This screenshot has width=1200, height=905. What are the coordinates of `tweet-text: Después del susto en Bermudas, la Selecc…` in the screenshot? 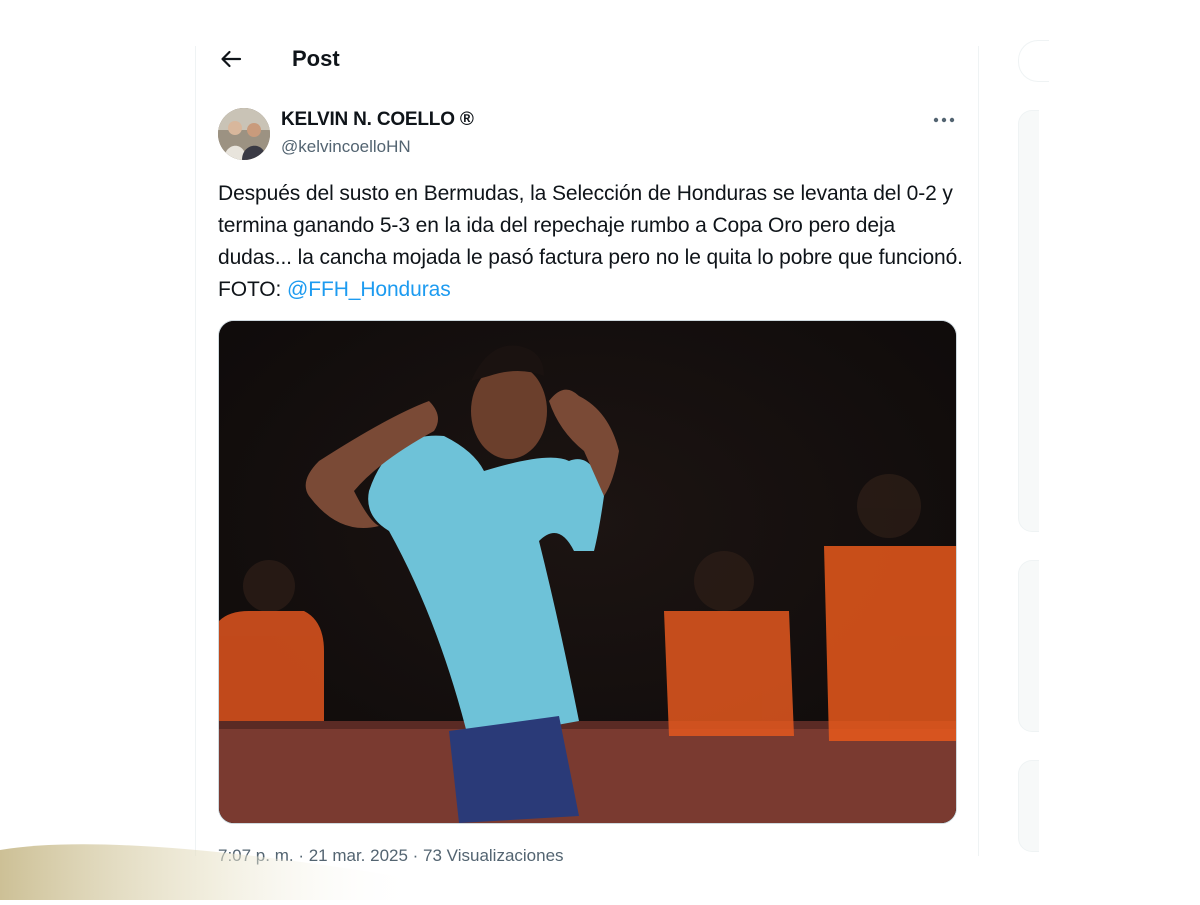 It's located at (590, 242).